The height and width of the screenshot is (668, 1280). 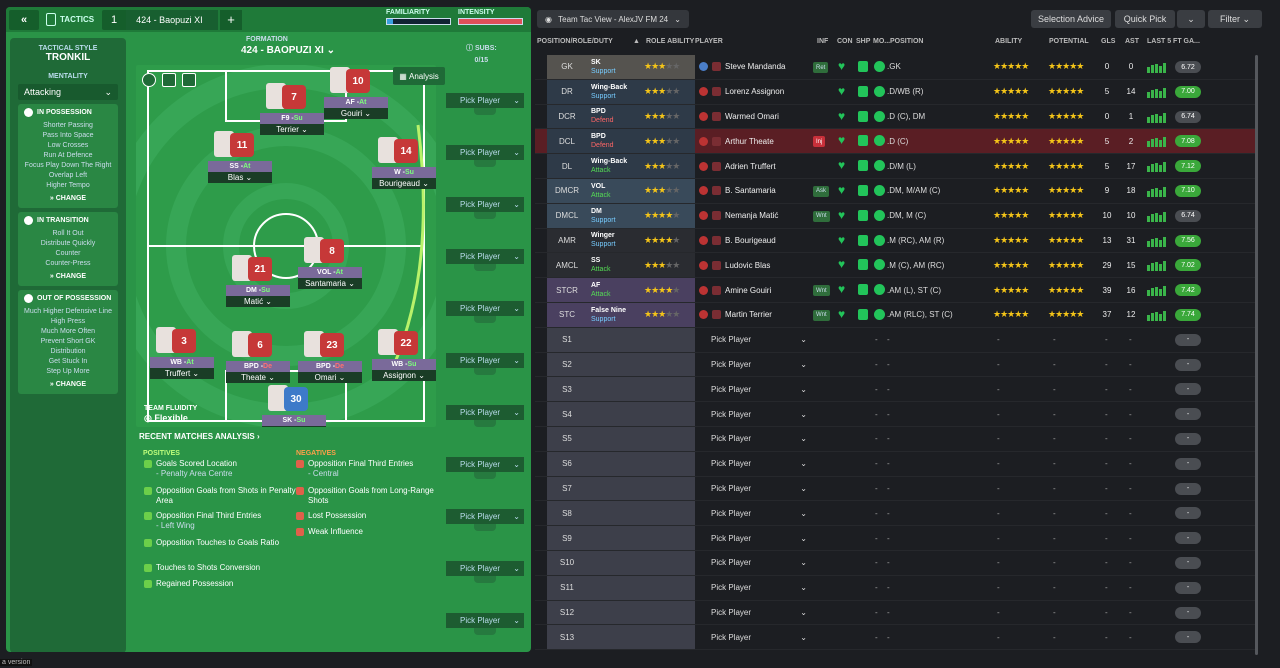 What do you see at coordinates (24, 19) in the screenshot?
I see `back-button: «` at bounding box center [24, 19].